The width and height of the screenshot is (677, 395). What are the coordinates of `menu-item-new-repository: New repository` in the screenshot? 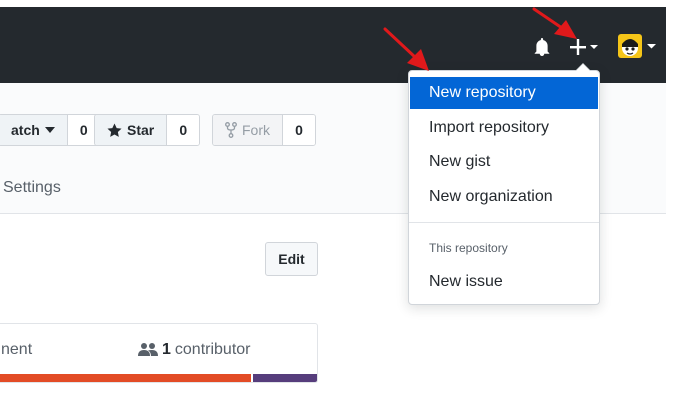 It's located at (504, 93).